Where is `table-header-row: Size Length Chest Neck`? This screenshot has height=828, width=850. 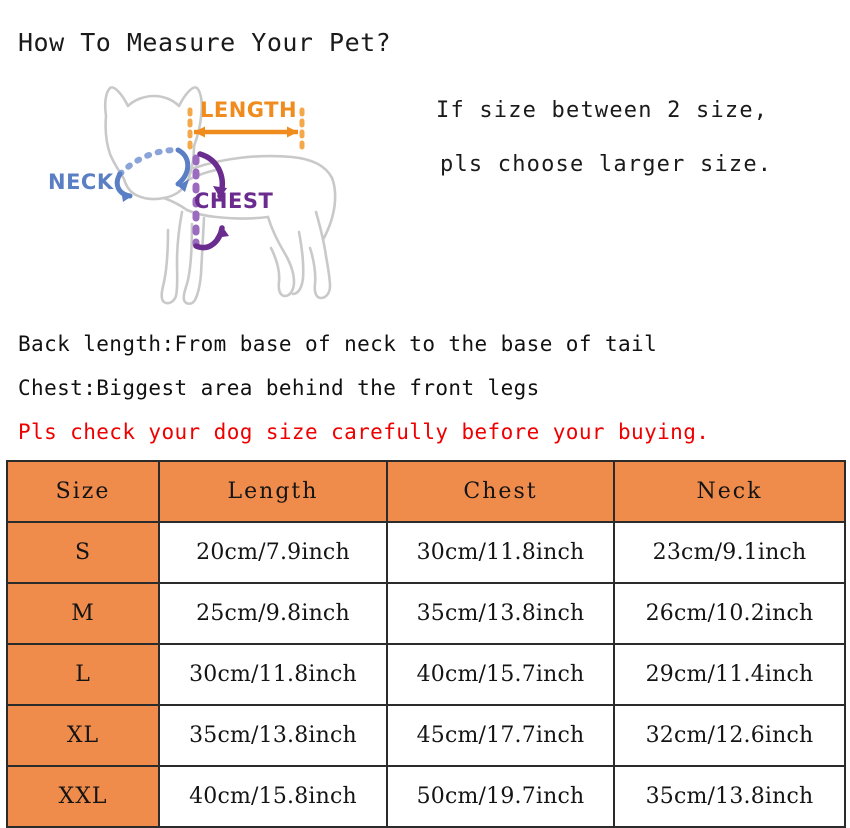 table-header-row: Size Length Chest Neck is located at coordinates (426, 491).